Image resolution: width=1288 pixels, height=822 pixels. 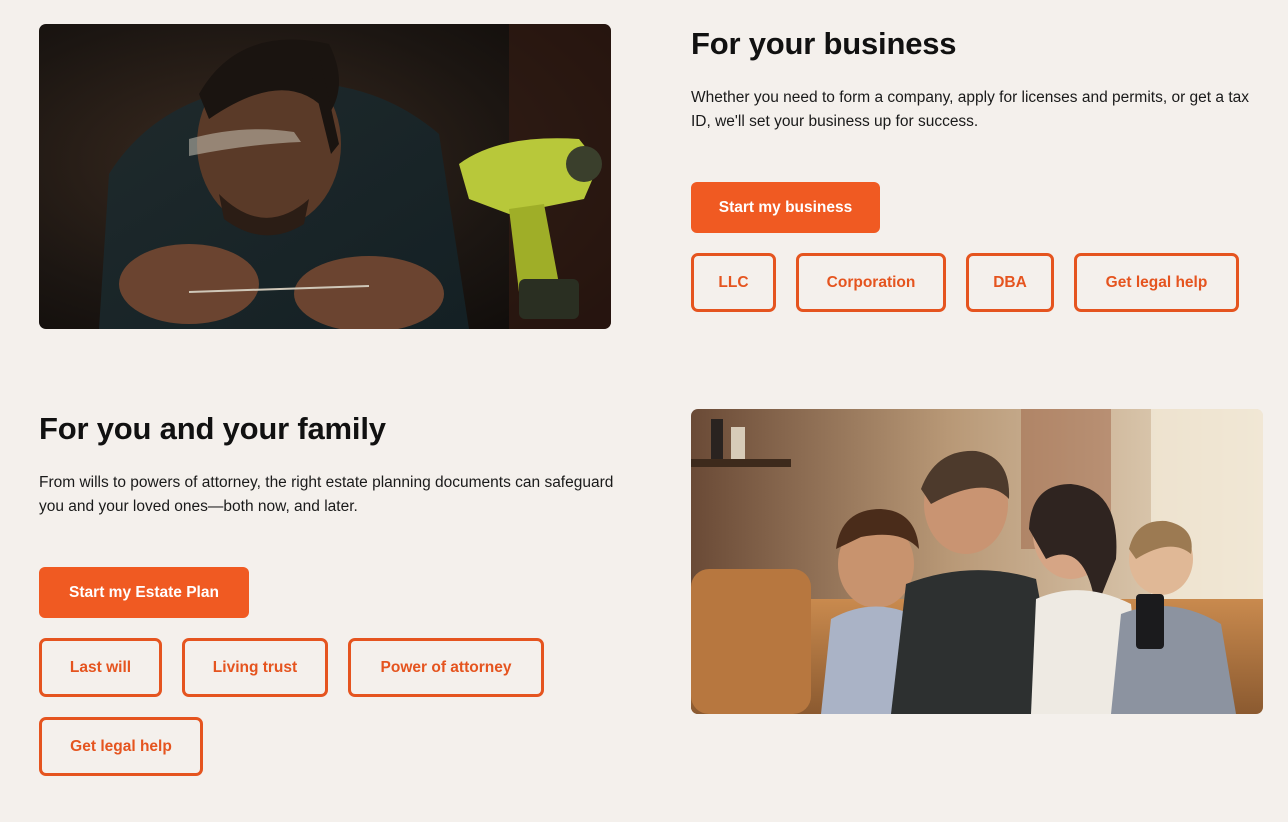 I want to click on power-of-attorney-button: Power of attorney, so click(x=446, y=667).